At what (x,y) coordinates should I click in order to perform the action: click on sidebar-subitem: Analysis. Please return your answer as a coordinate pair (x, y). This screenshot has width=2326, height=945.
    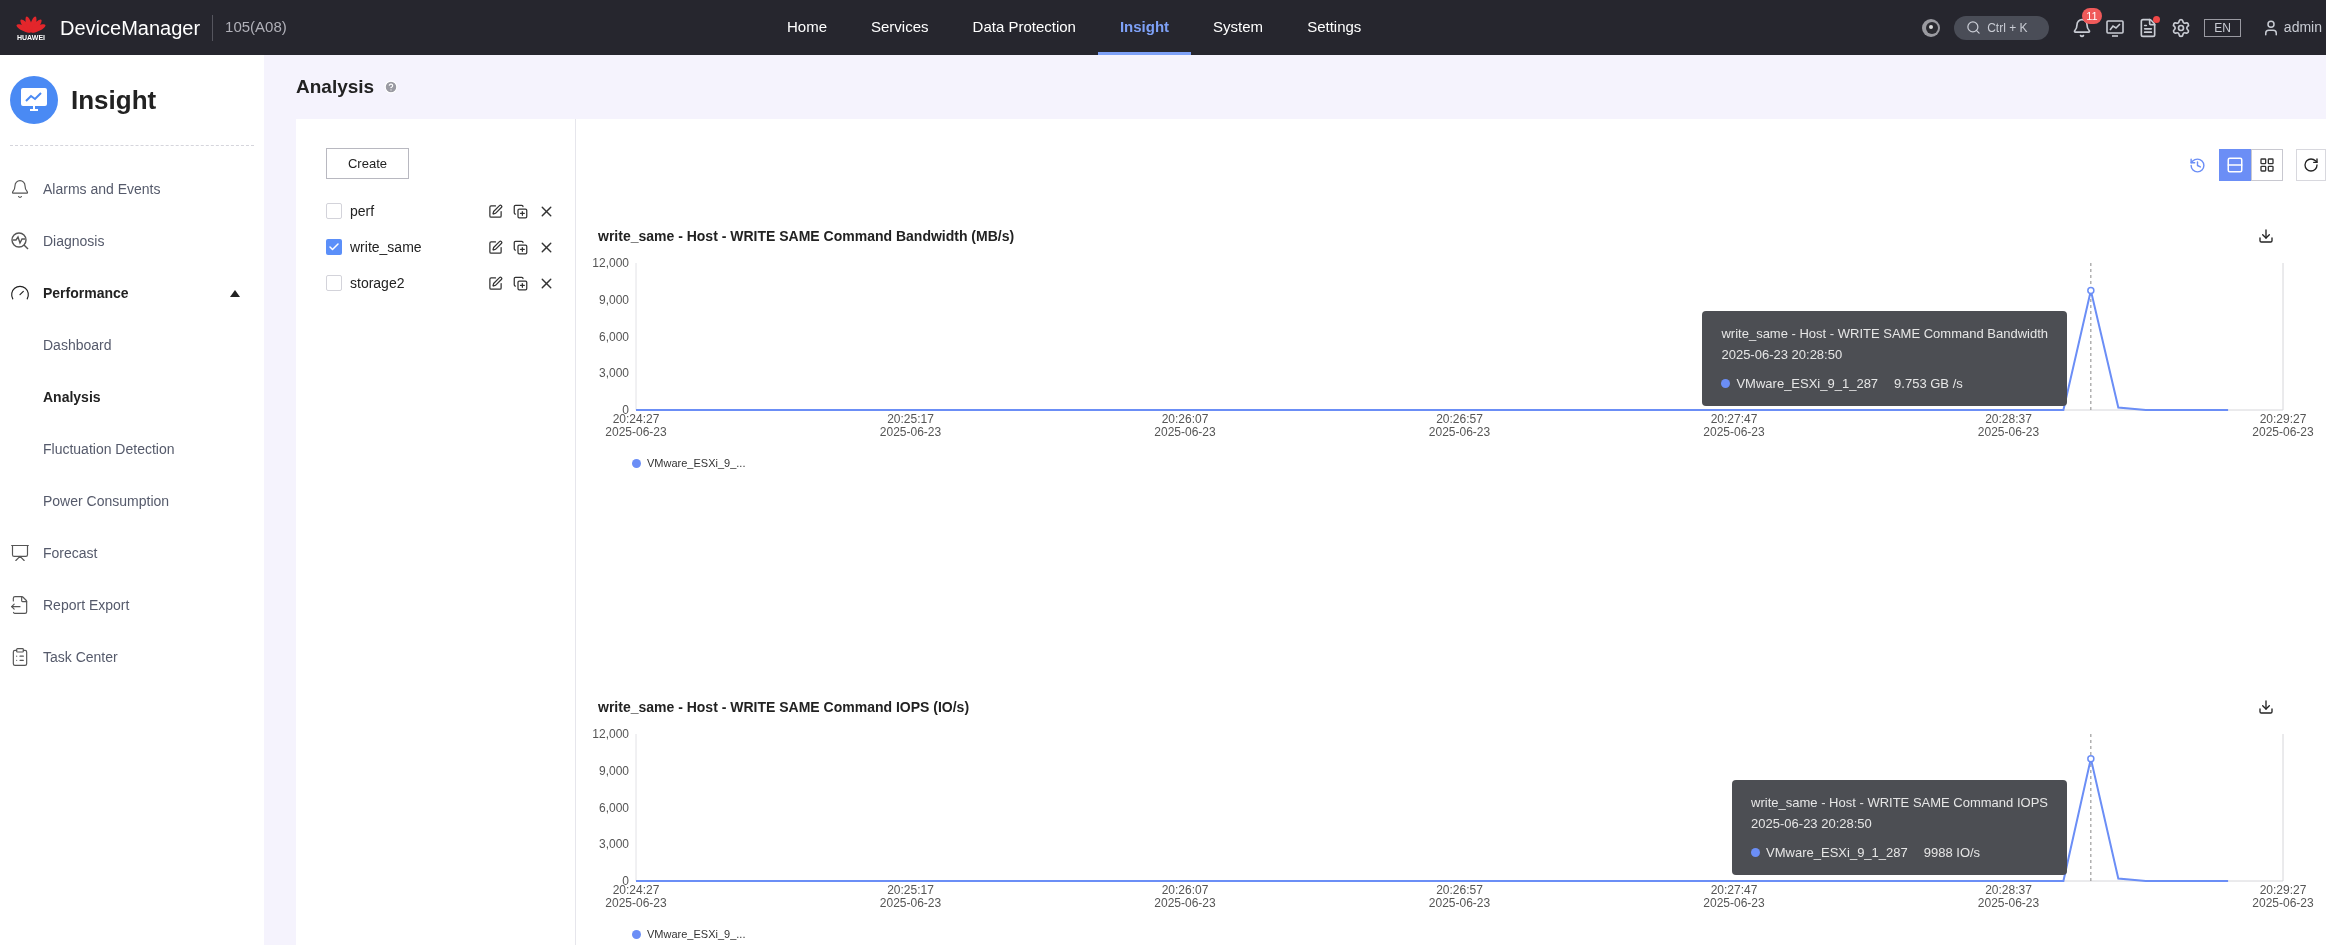
    Looking at the image, I should click on (132, 397).